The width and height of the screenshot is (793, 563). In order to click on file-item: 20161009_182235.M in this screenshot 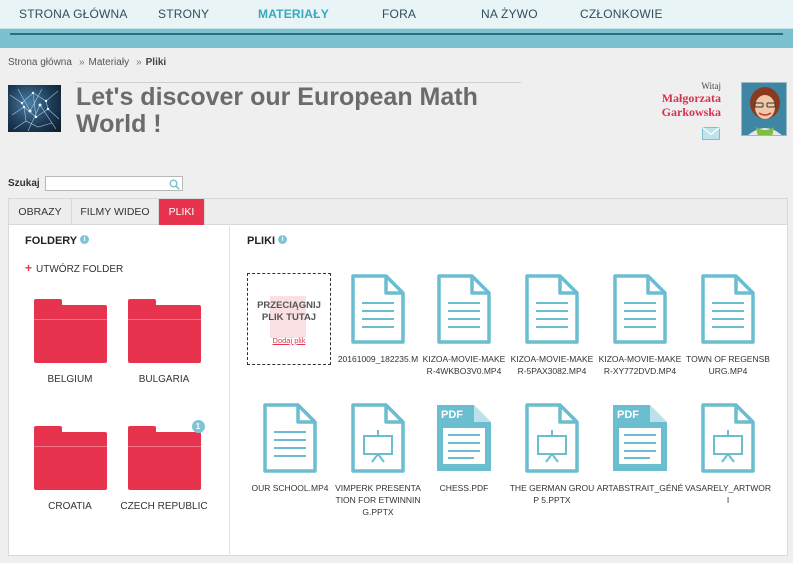, I will do `click(378, 319)`.